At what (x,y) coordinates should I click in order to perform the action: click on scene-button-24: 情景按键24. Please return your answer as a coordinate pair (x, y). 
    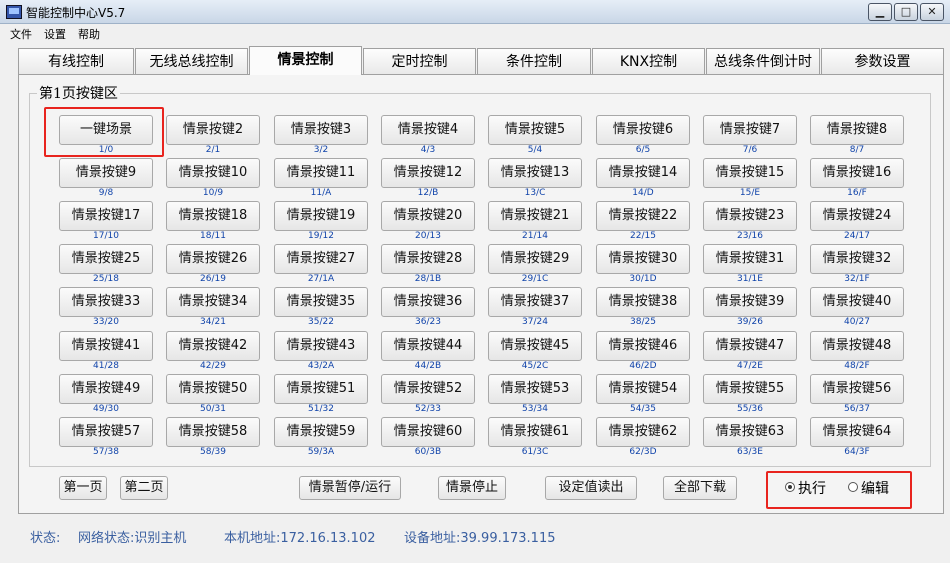
    Looking at the image, I should click on (857, 216).